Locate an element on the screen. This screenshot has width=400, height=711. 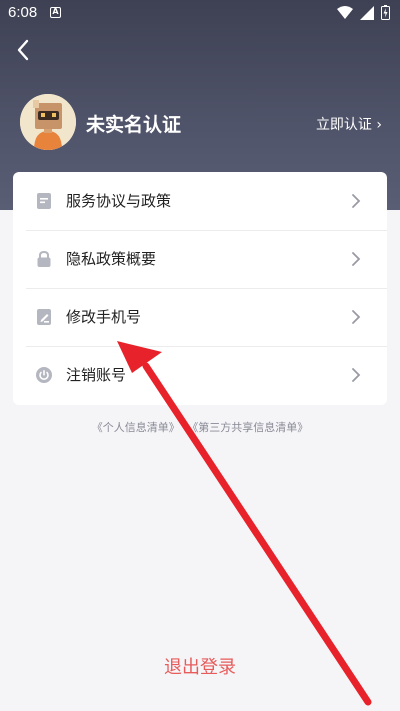
menu-item-label: 修改手机号 is located at coordinates (104, 317).